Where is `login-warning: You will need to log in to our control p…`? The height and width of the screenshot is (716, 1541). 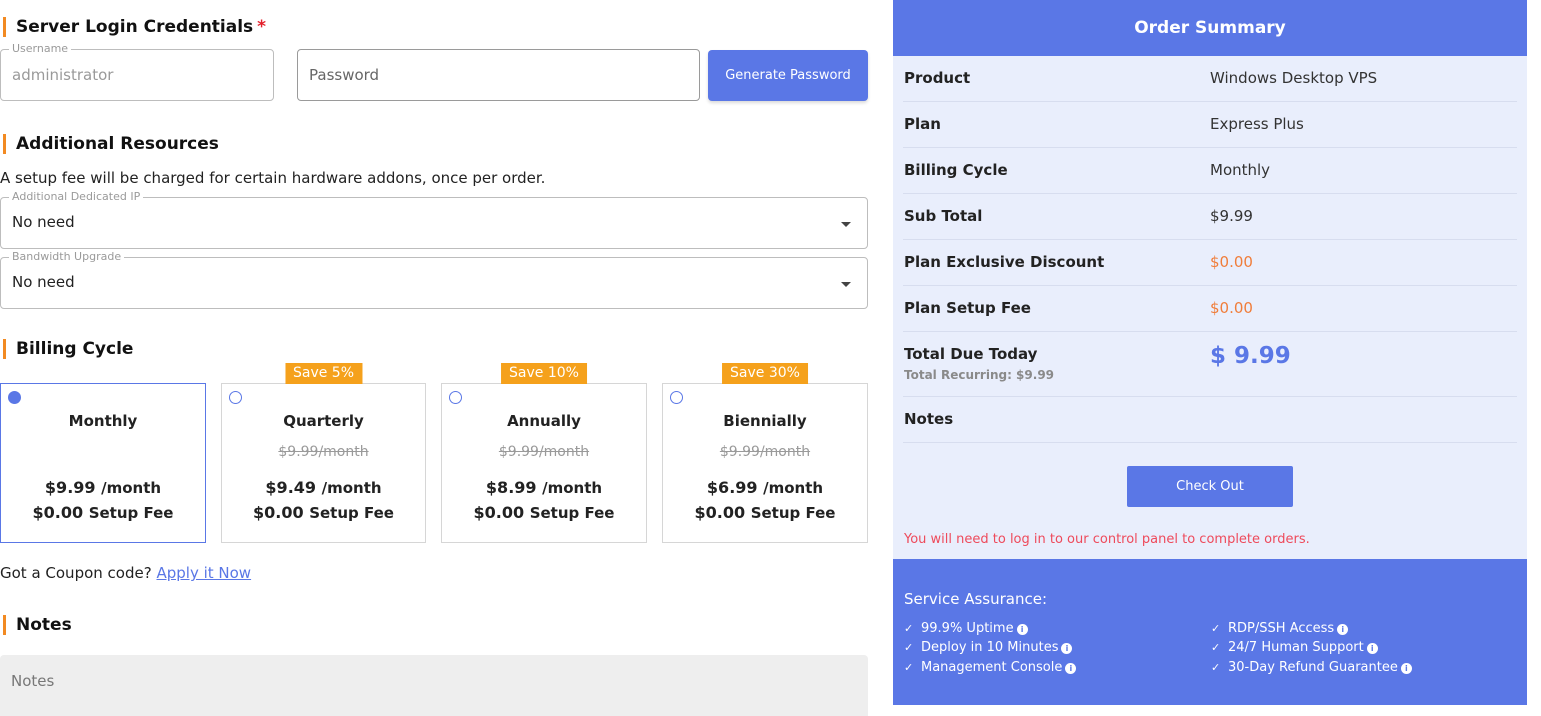
login-warning: You will need to log in to our control p… is located at coordinates (1107, 539).